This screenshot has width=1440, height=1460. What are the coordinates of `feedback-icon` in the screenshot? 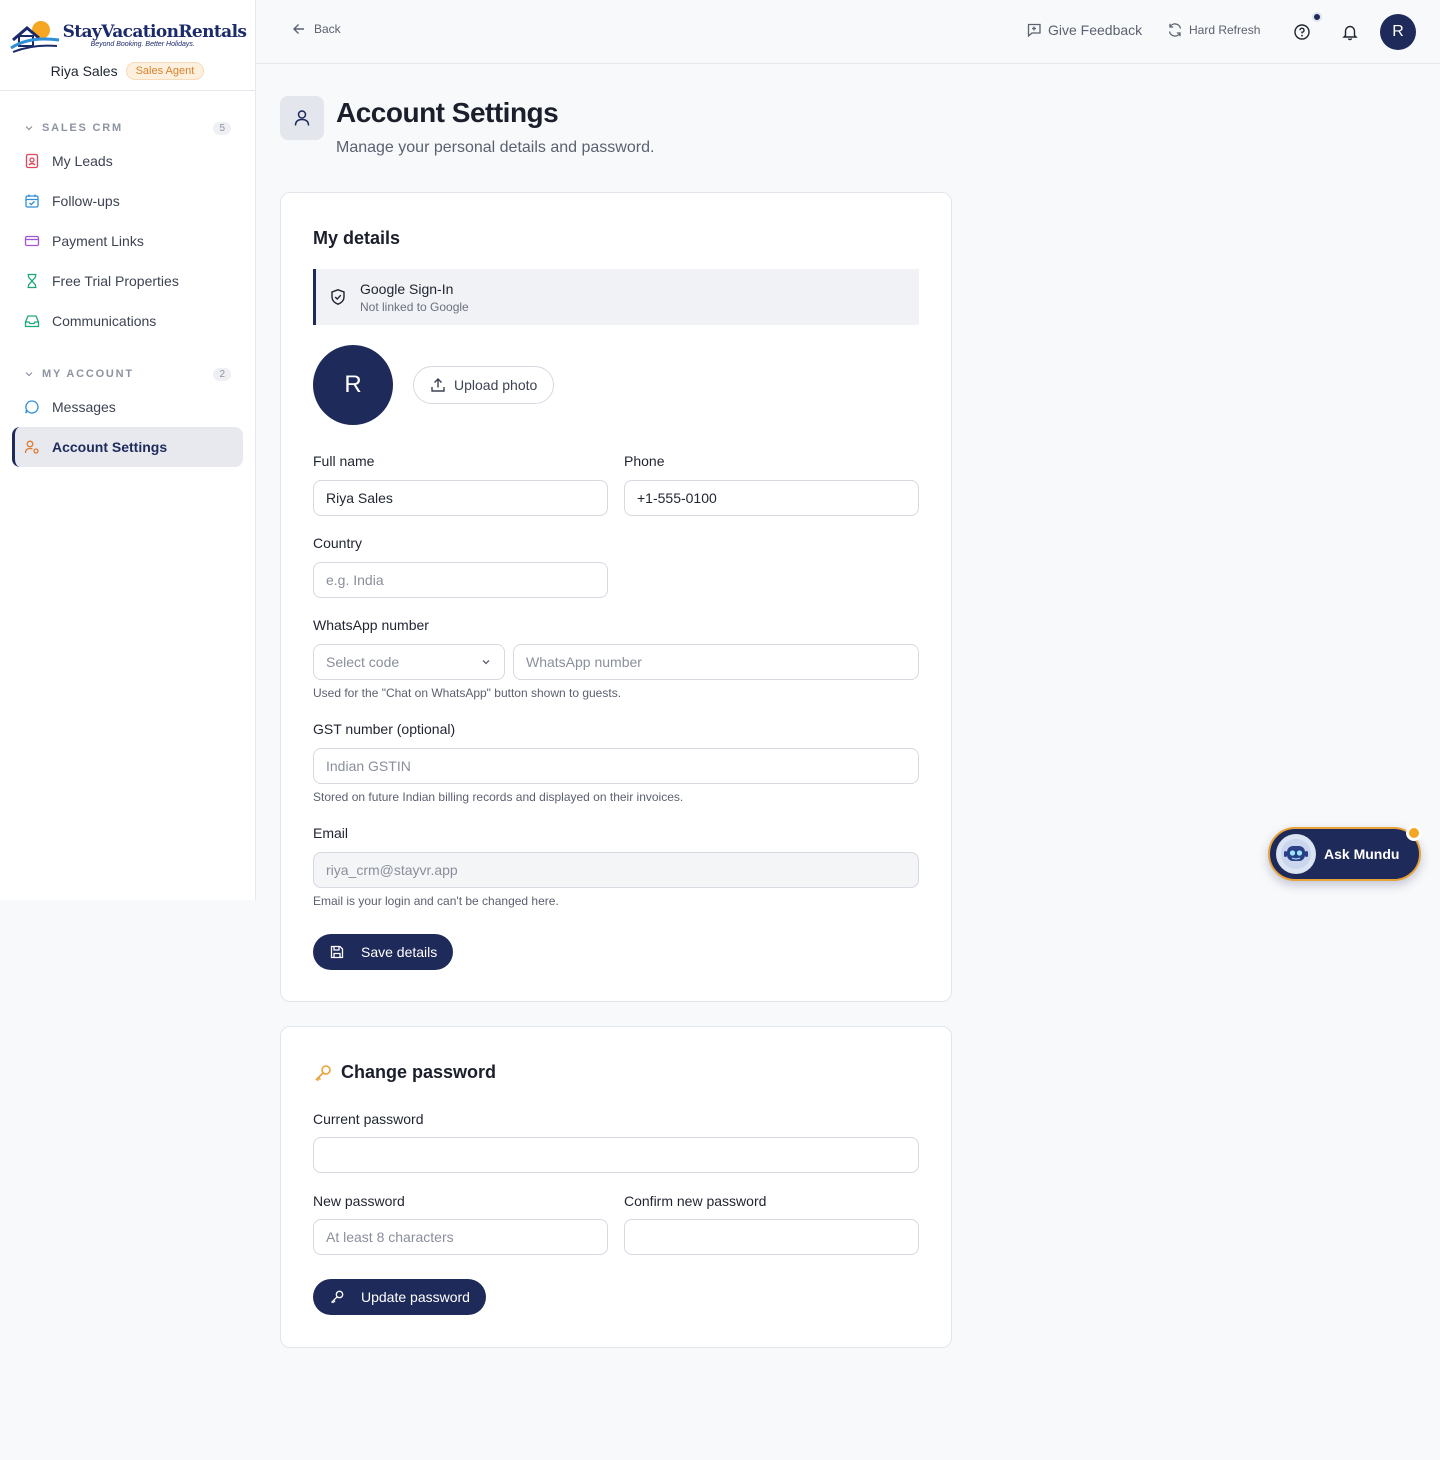 It's located at (1034, 30).